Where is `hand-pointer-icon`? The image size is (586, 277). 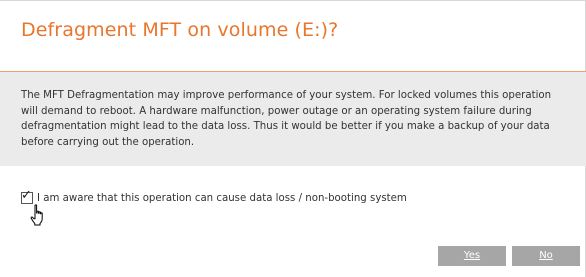
hand-pointer-icon is located at coordinates (36, 215).